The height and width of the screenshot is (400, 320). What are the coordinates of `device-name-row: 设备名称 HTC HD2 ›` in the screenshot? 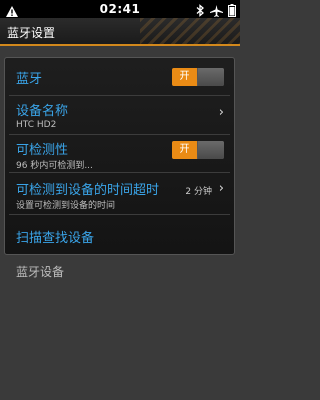 It's located at (119, 115).